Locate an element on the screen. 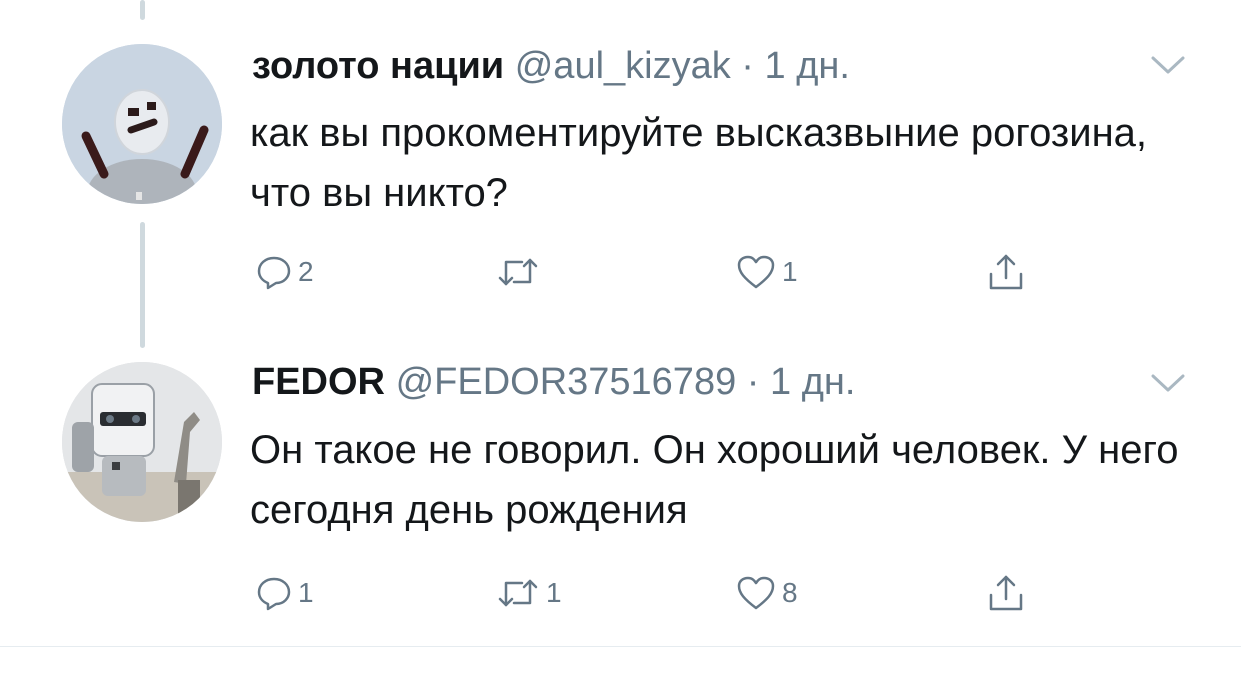 The height and width of the screenshot is (683, 1241). tweet-actions: 2 1 is located at coordinates (650, 272).